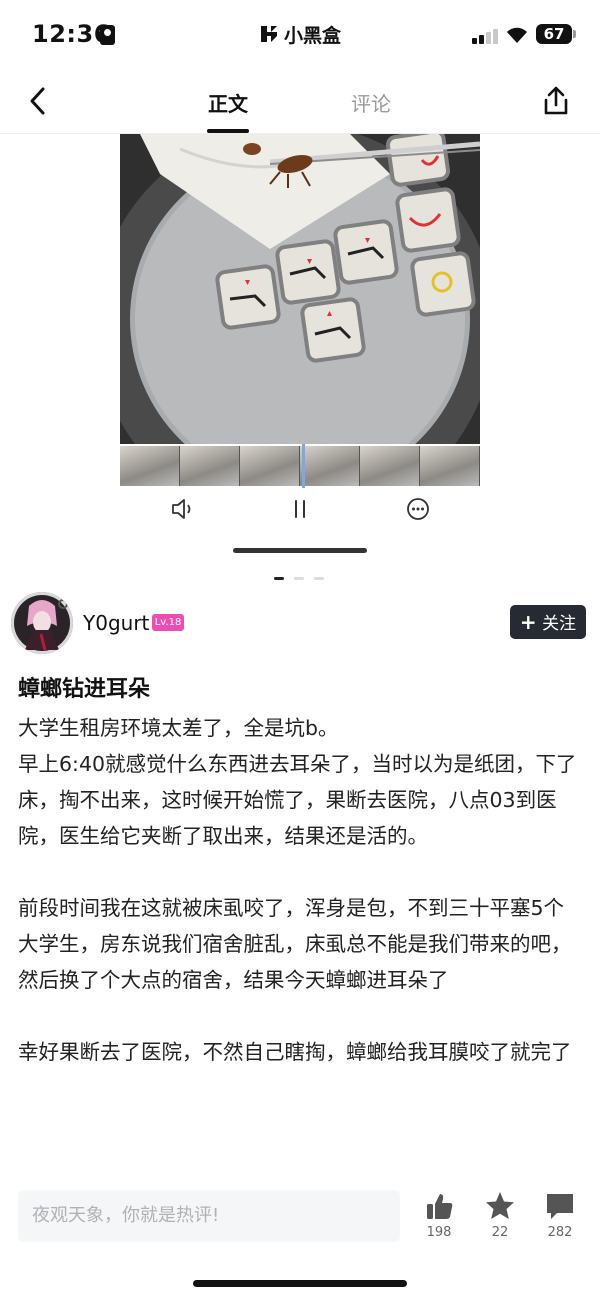 This screenshot has width=600, height=1299. What do you see at coordinates (440, 1206) in the screenshot?
I see `thumbs-up-icon` at bounding box center [440, 1206].